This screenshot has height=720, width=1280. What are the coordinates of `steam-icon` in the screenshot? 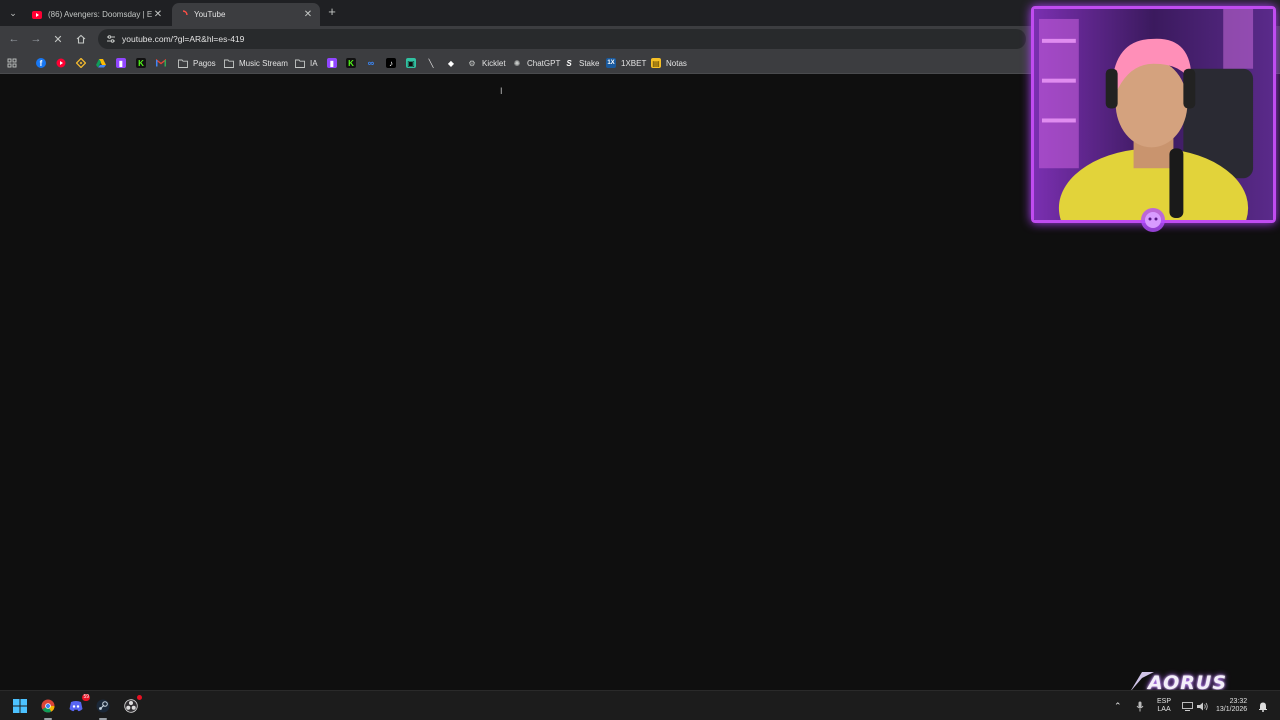 It's located at (103, 706).